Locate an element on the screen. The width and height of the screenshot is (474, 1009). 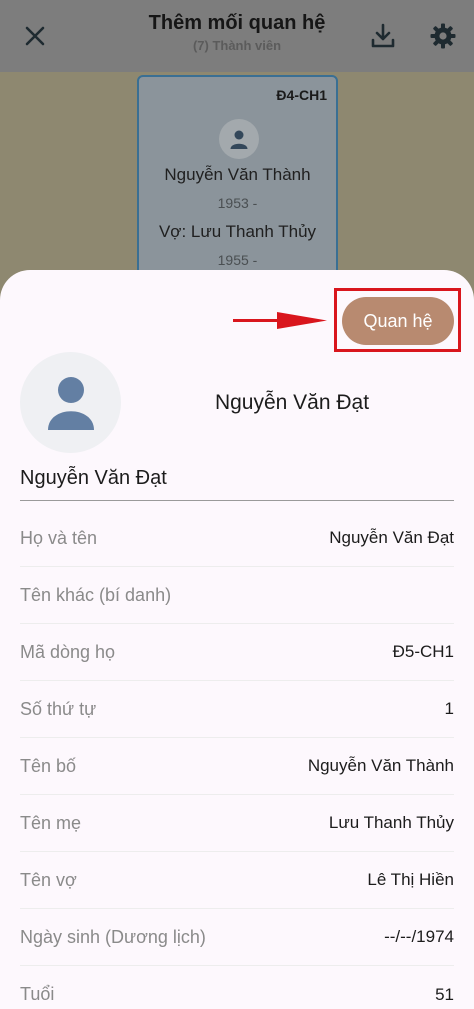
detail-row-full-name: Họ và tên Nguyễn Văn Đạt is located at coordinates (237, 538).